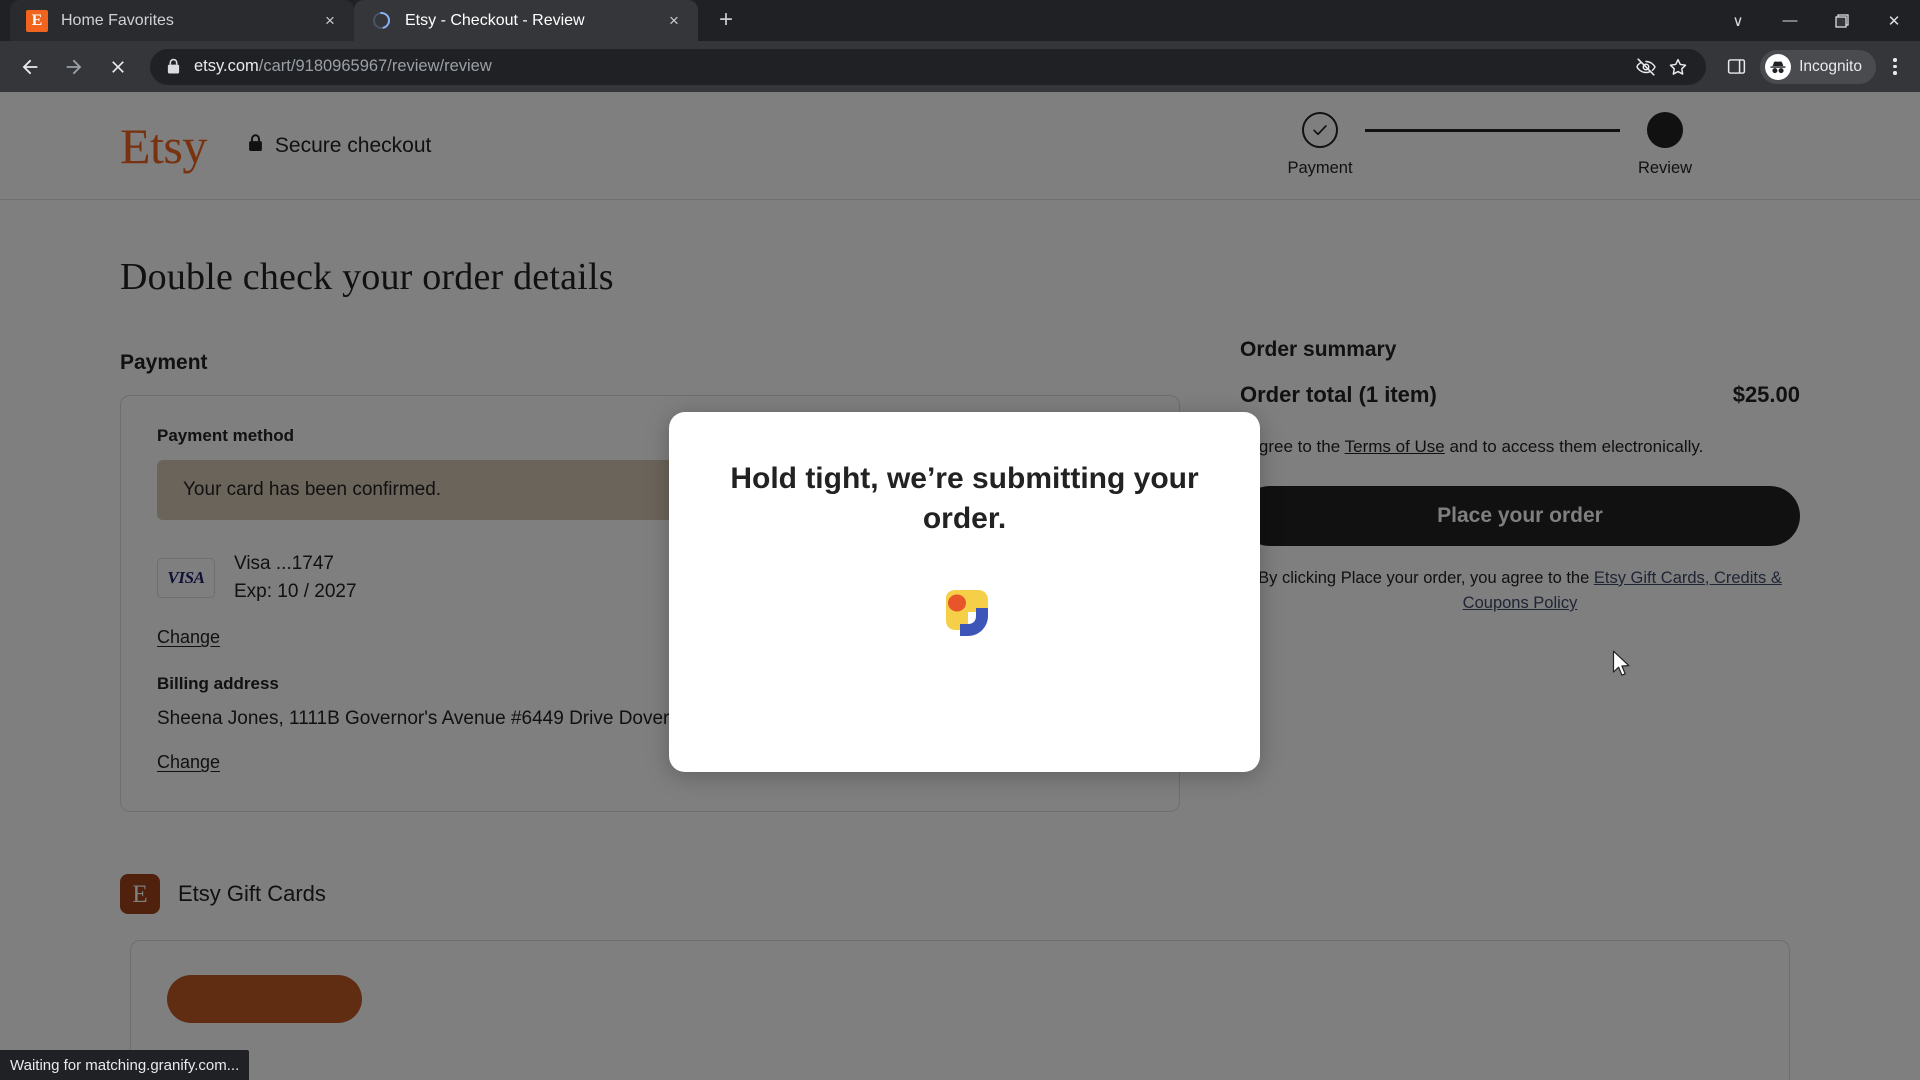  I want to click on tab-title: Home Favorites, so click(117, 20).